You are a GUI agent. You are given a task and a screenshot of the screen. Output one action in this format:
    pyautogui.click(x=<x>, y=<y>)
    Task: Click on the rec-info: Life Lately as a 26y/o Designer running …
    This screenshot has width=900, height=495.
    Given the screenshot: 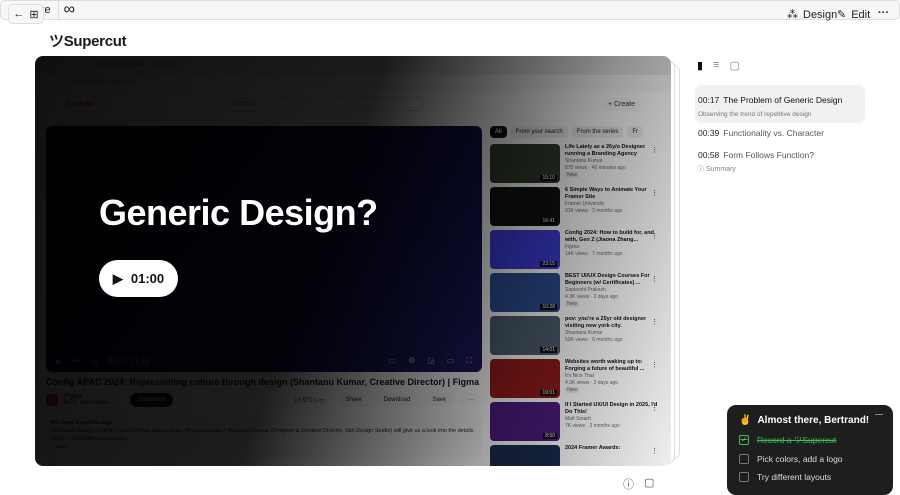 What is the action you would take?
    pyautogui.click(x=612, y=165)
    